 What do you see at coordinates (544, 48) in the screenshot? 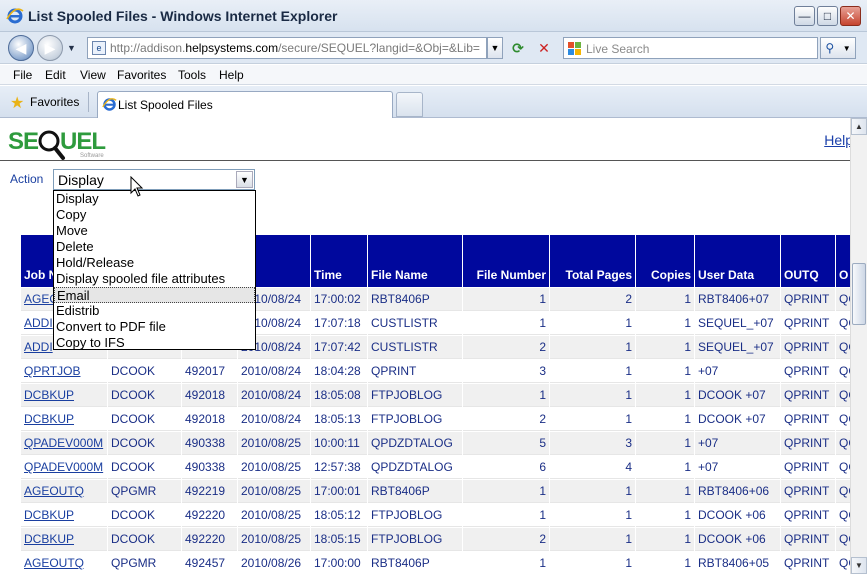
I see `stop-icon: ✕` at bounding box center [544, 48].